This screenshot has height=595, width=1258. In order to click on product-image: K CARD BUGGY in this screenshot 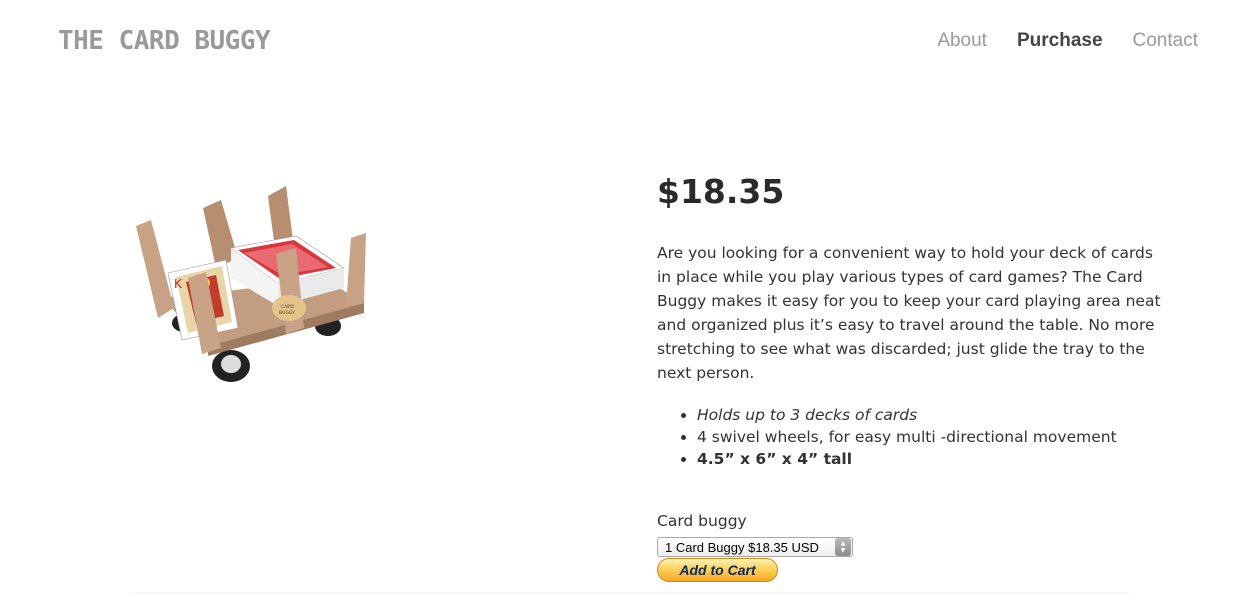, I will do `click(251, 284)`.